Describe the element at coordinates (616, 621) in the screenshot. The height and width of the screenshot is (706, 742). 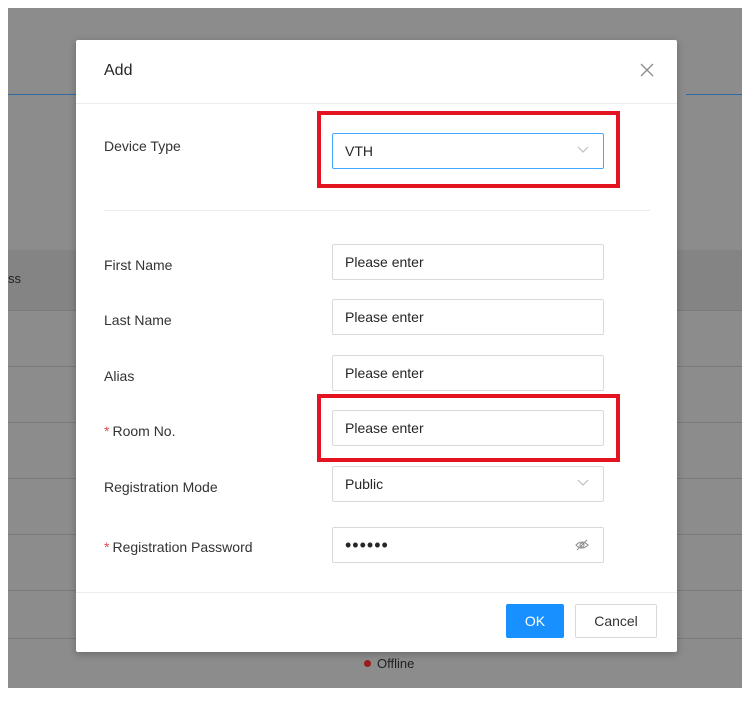
I see `cancel-button: Cancel` at that location.